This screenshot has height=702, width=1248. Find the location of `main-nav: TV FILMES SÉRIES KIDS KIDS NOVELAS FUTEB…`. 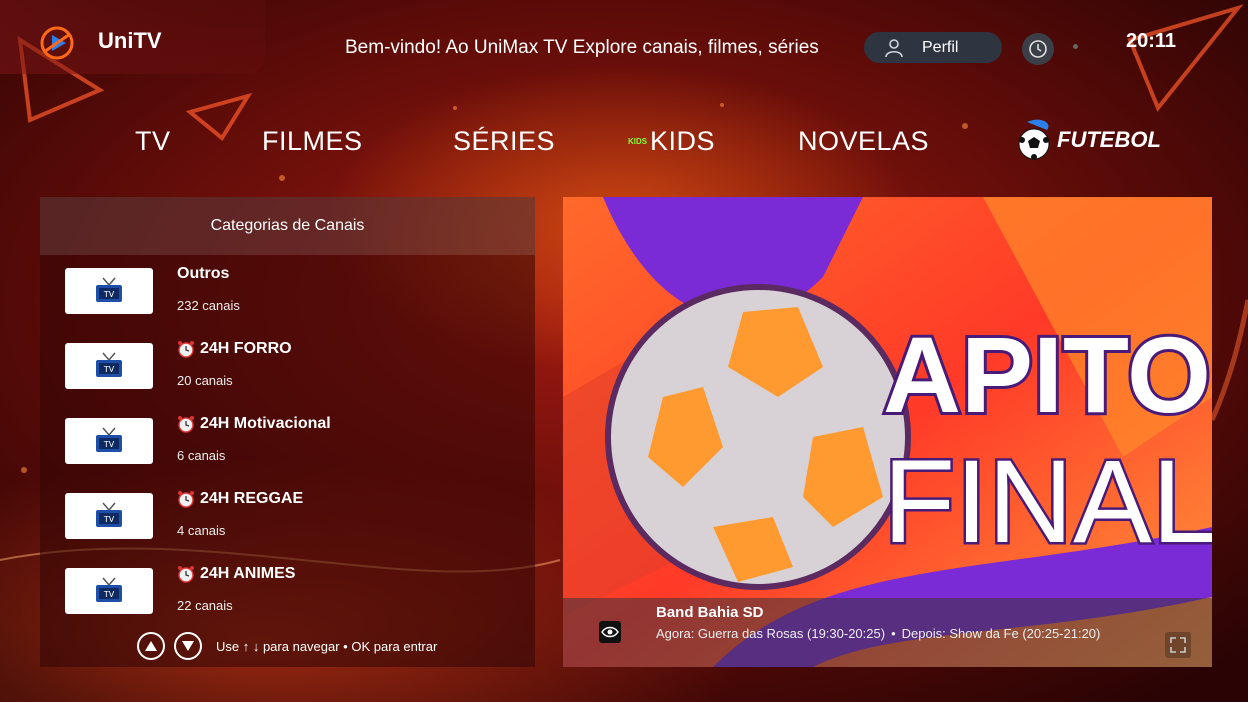

main-nav: TV FILMES SÉRIES KIDS KIDS NOVELAS FUTEB… is located at coordinates (624, 143).